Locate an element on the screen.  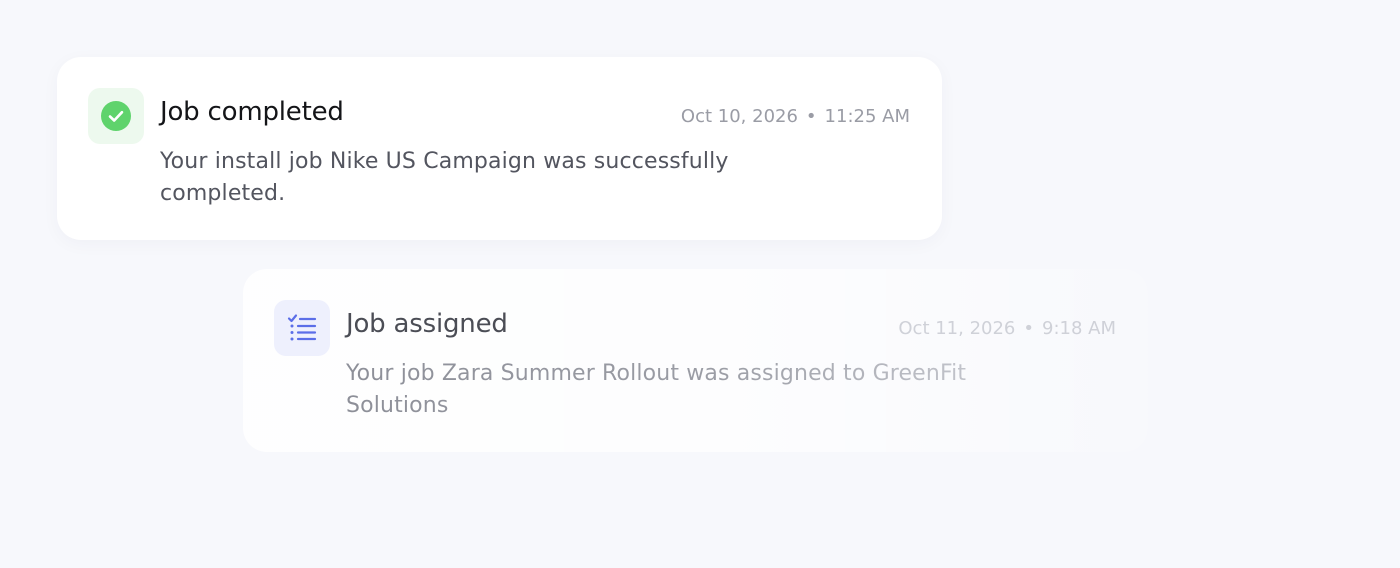
check-circle-icon is located at coordinates (116, 116).